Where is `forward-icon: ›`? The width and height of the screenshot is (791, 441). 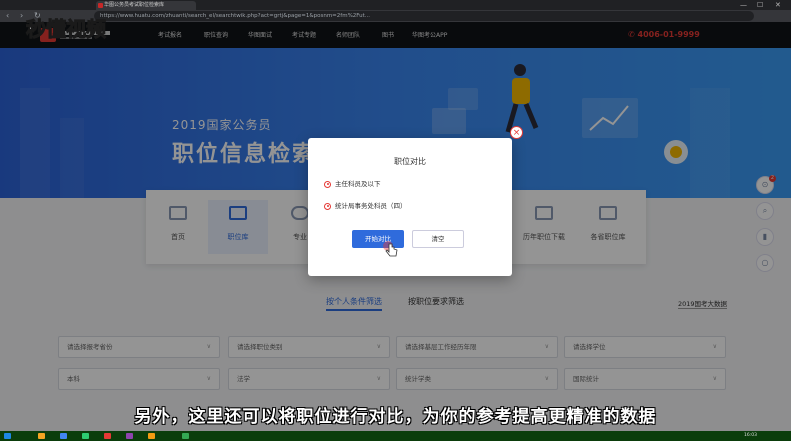 forward-icon: › is located at coordinates (21, 16).